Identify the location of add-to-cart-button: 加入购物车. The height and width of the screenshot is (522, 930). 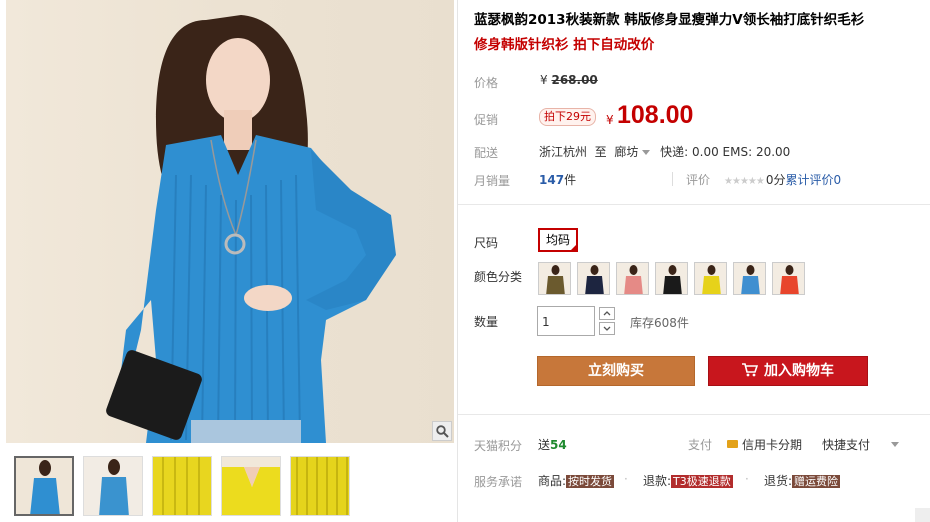
(788, 371).